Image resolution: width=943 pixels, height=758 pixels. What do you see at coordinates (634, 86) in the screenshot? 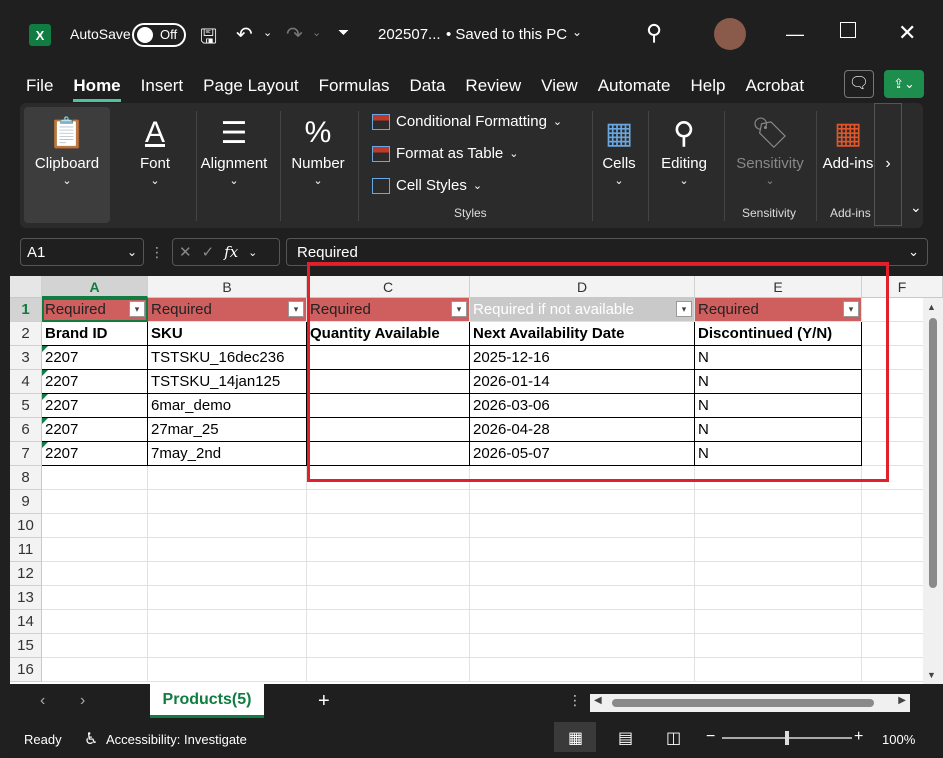
I see `tab-automate: Automate` at bounding box center [634, 86].